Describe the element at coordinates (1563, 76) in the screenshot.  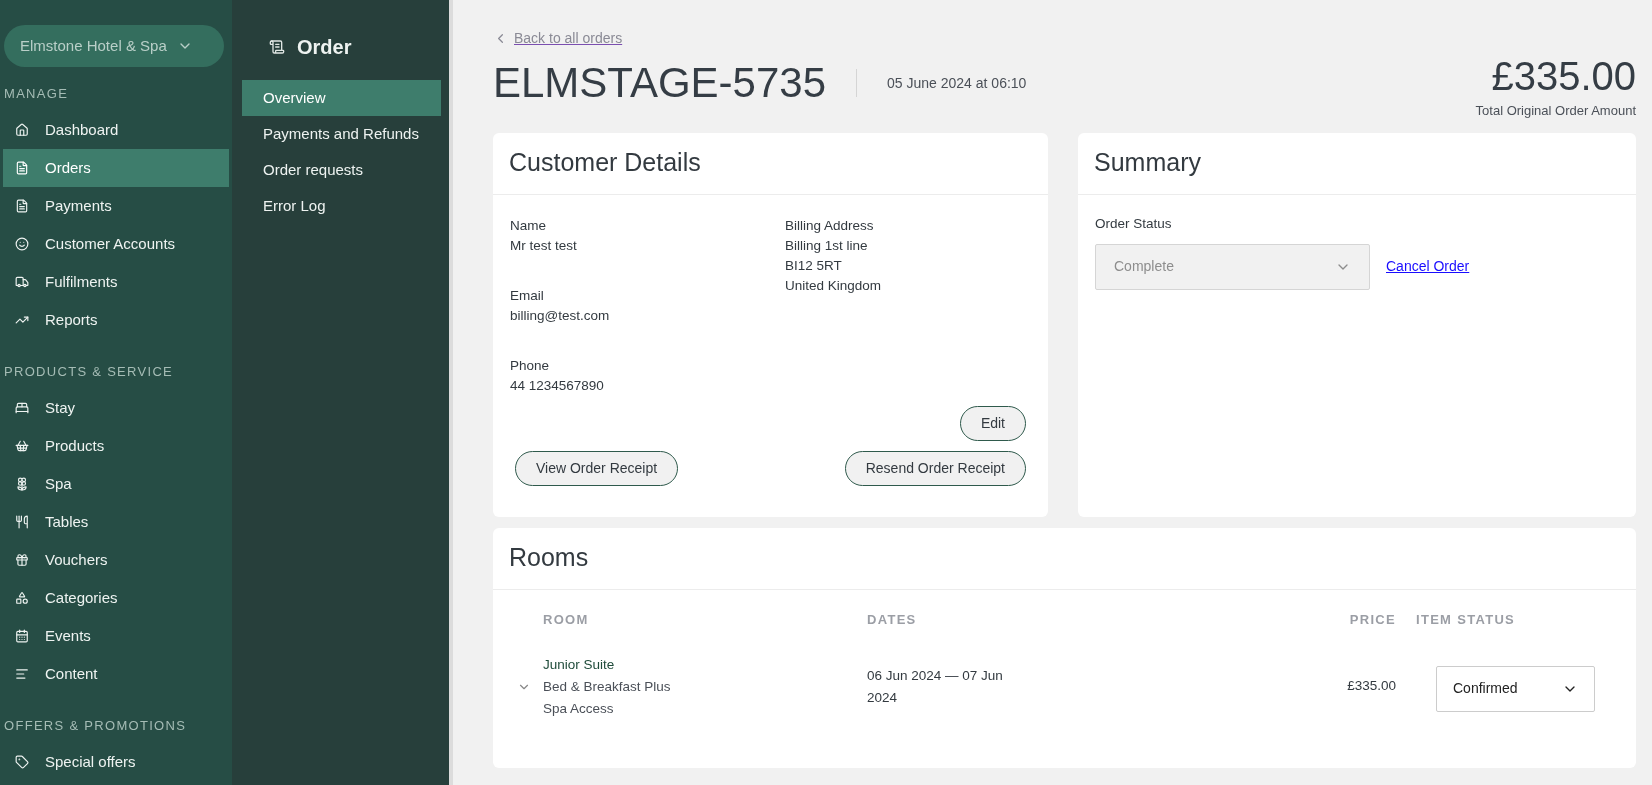
I see `order-total: £335.00` at that location.